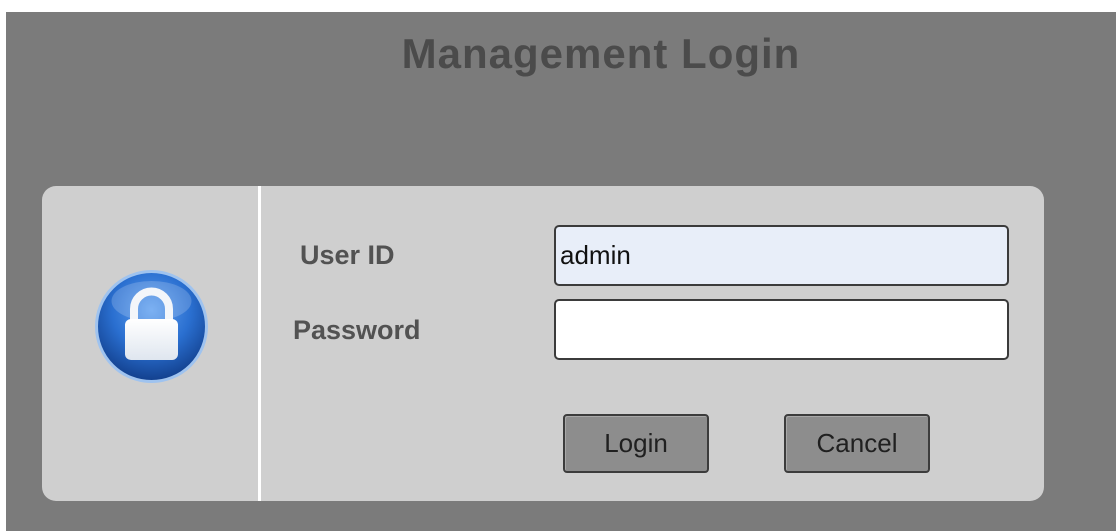  Describe the element at coordinates (357, 330) in the screenshot. I see `password-label: Password` at that location.